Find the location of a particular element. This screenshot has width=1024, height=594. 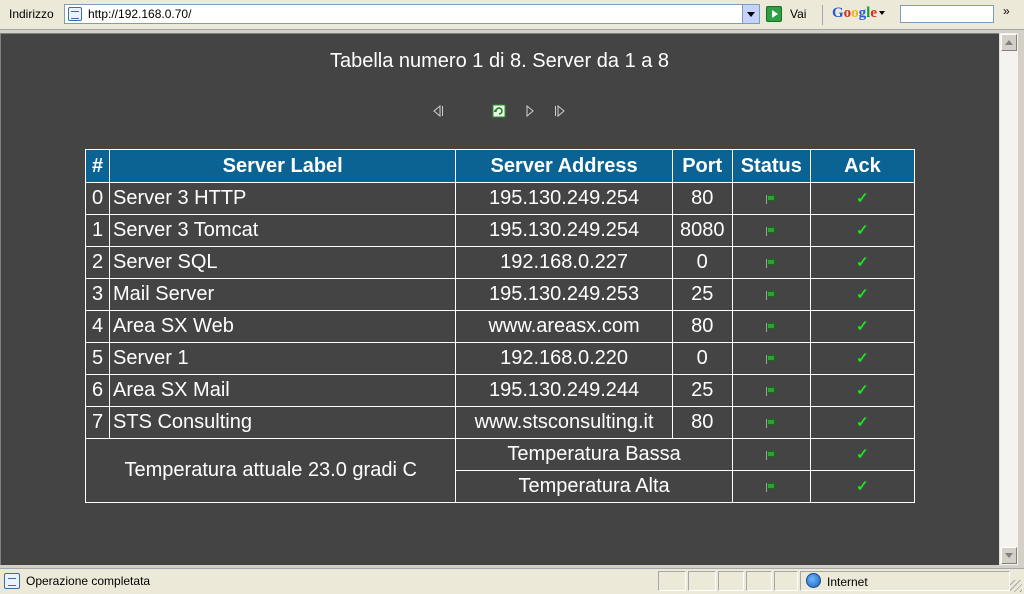

header-server-label: Server Label is located at coordinates (283, 166).